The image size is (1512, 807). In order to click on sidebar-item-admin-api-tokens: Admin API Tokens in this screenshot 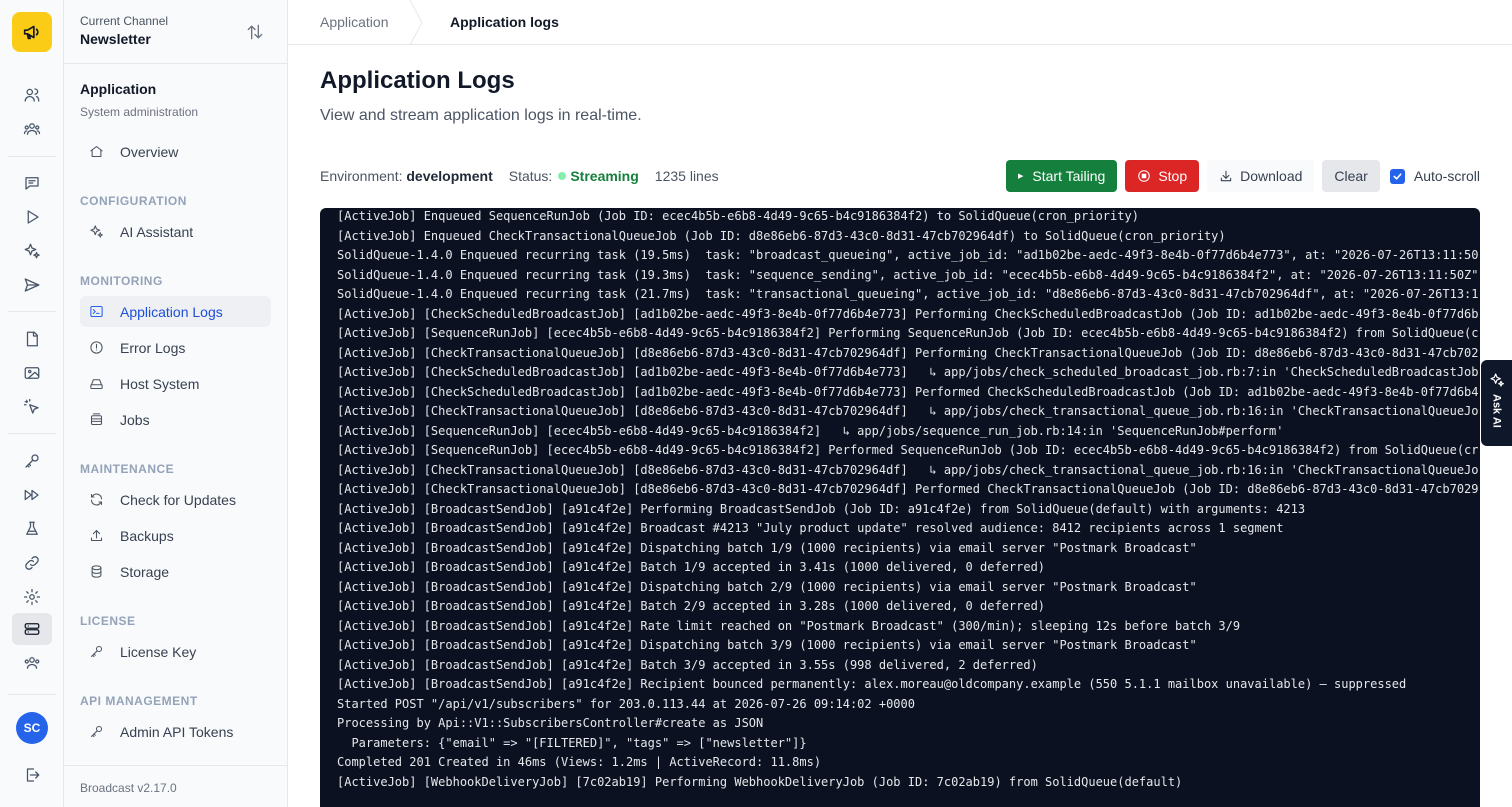, I will do `click(175, 731)`.